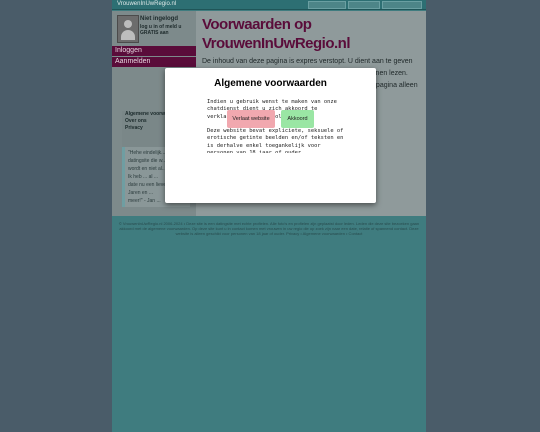 Image resolution: width=540 pixels, height=432 pixels. Describe the element at coordinates (270, 83) in the screenshot. I see `modal-title: Algemene voorwaarden` at that location.